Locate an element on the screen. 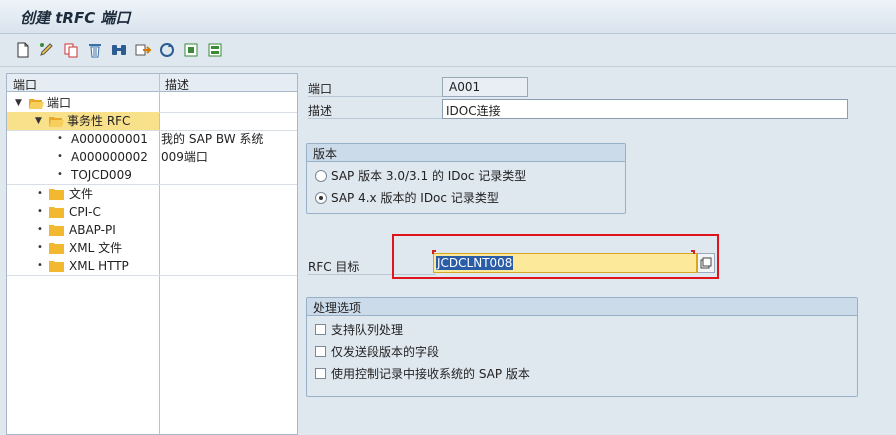  tree-node-label: XML 文件 is located at coordinates (96, 248).